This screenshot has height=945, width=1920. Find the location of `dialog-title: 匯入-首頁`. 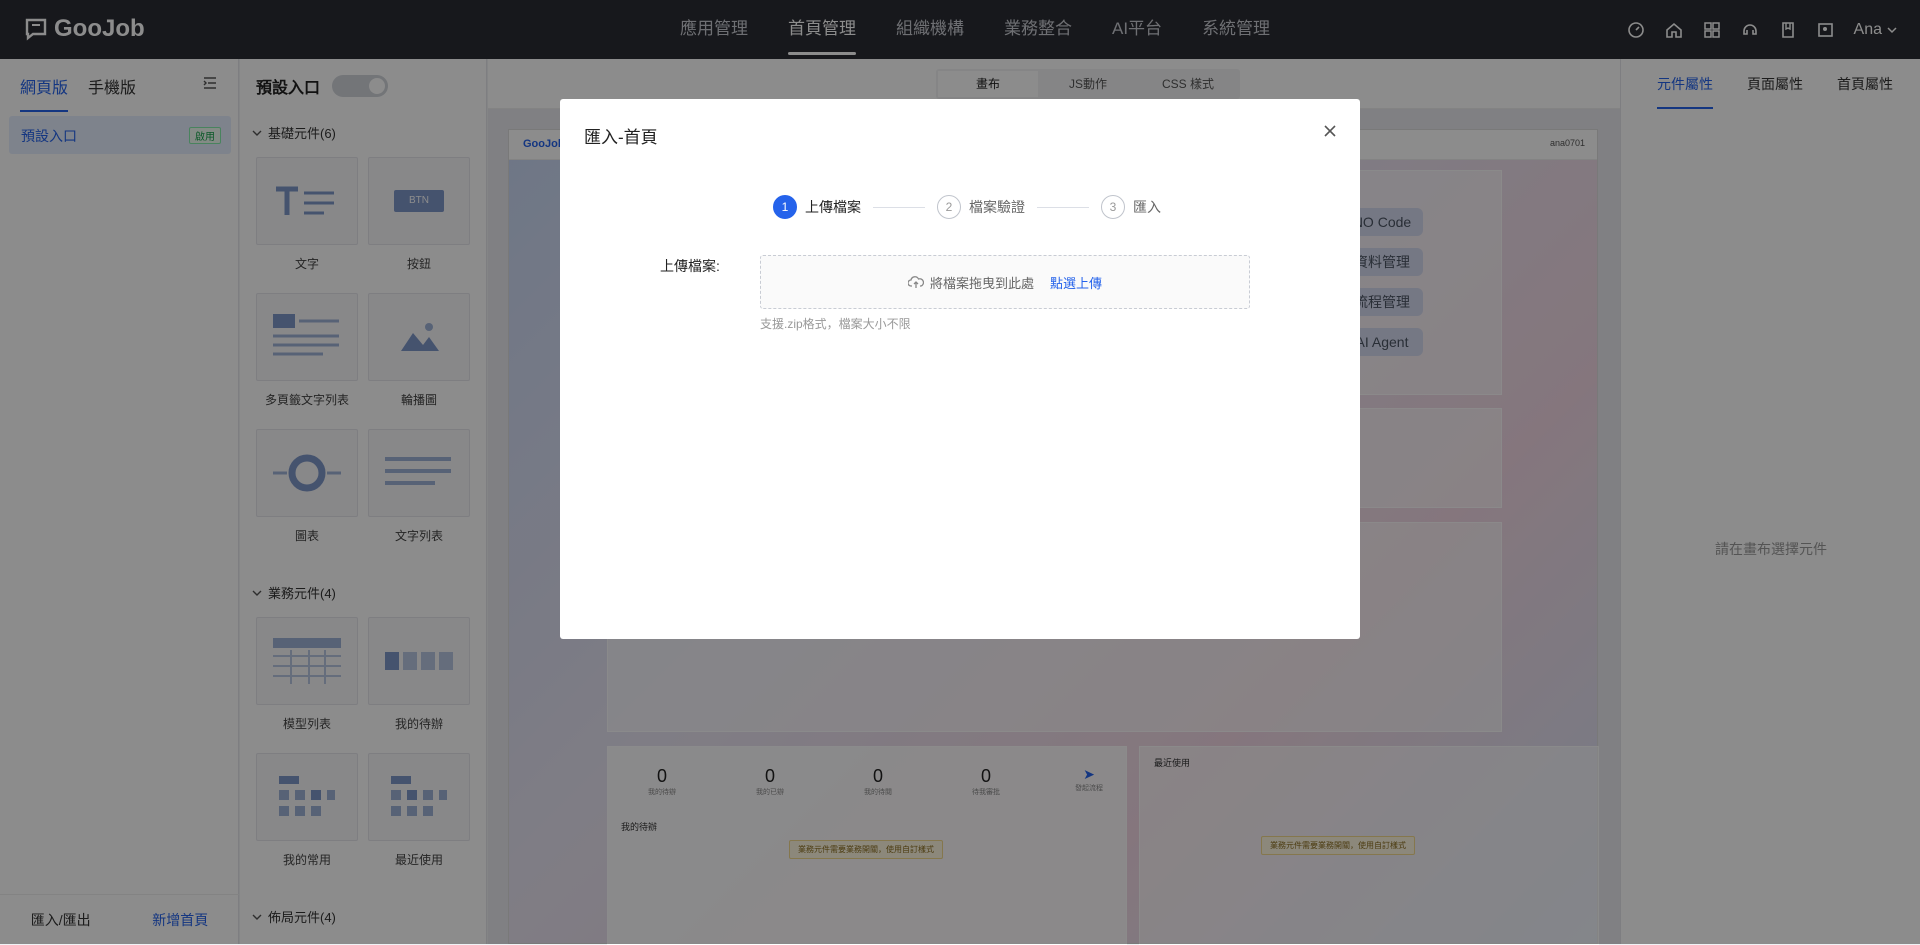

dialog-title: 匯入-首頁 is located at coordinates (621, 137).